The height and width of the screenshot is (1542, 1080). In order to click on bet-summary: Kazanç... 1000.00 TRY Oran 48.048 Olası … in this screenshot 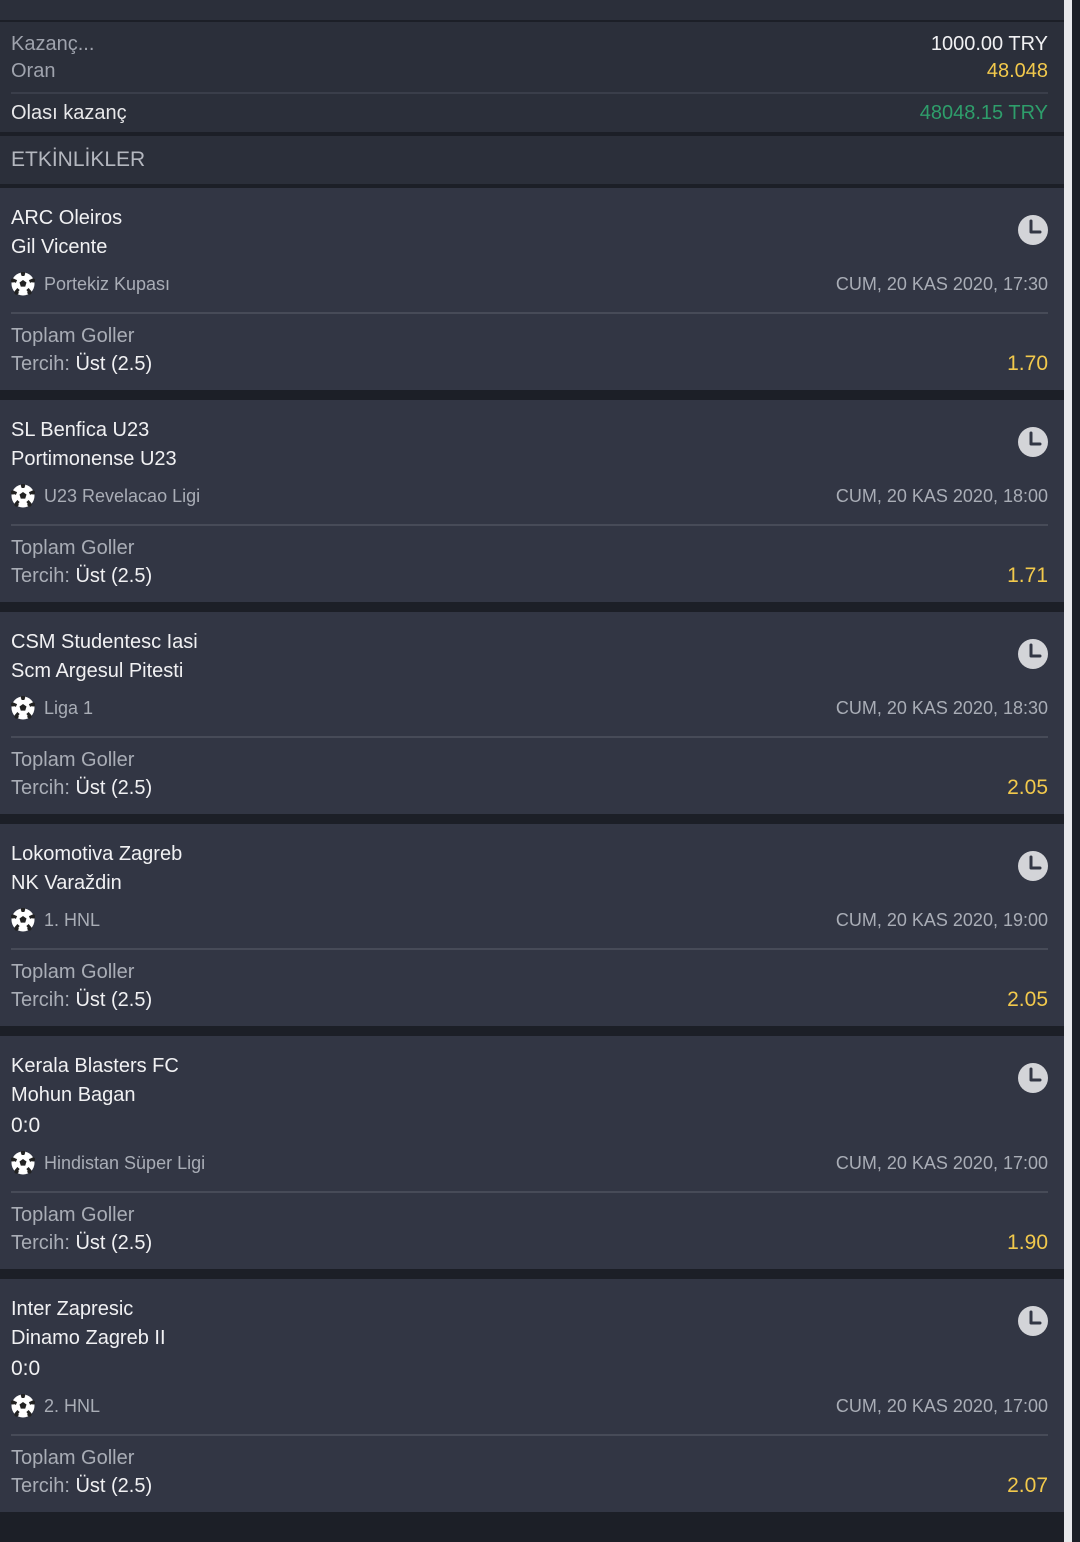, I will do `click(536, 77)`.